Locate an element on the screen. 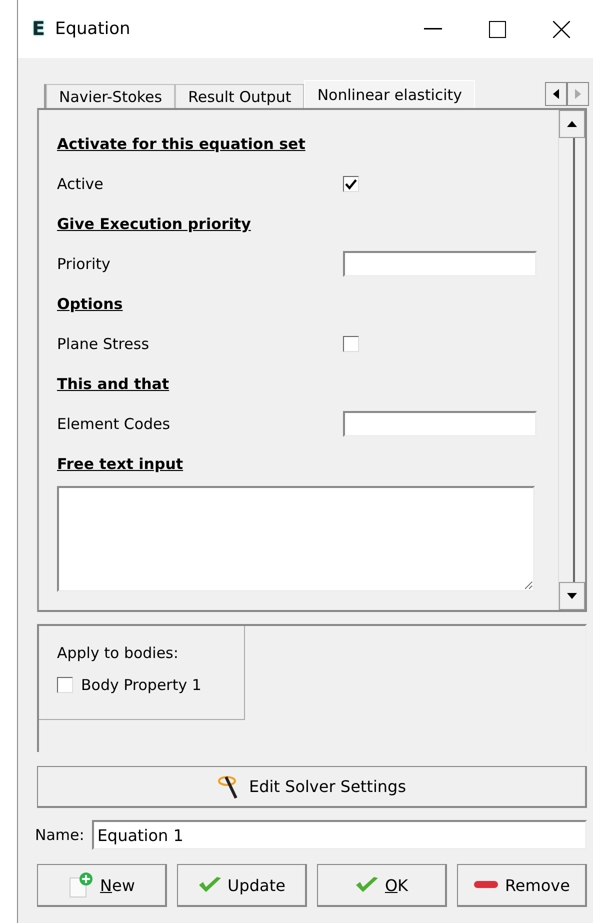 The height and width of the screenshot is (923, 593). group-title: Apply to bodies: is located at coordinates (118, 653).